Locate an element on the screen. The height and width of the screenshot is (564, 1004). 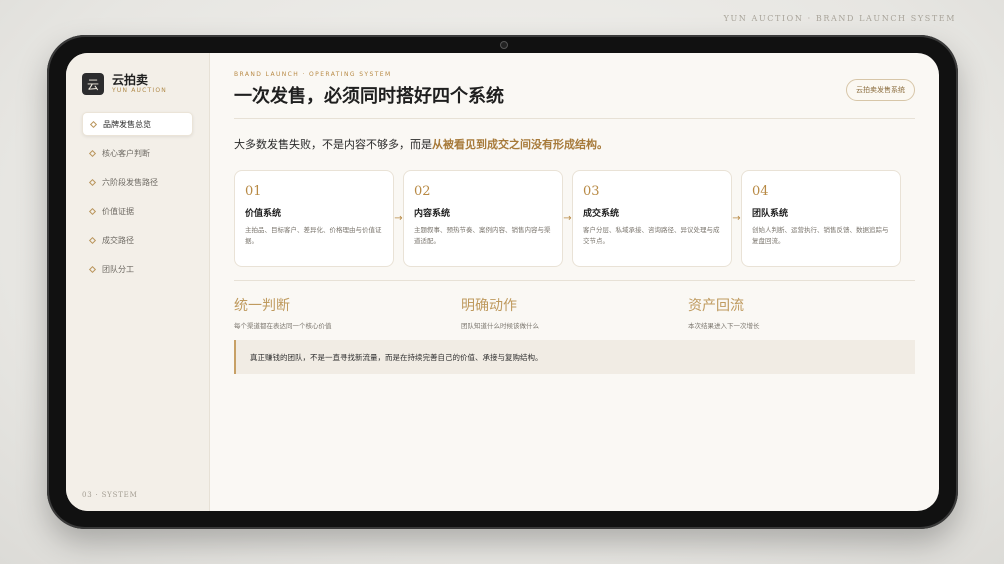
system-card: 03 成交系统 客户分层、私域承接、咨询路径、异议处理与成交节点。 is located at coordinates (652, 218).